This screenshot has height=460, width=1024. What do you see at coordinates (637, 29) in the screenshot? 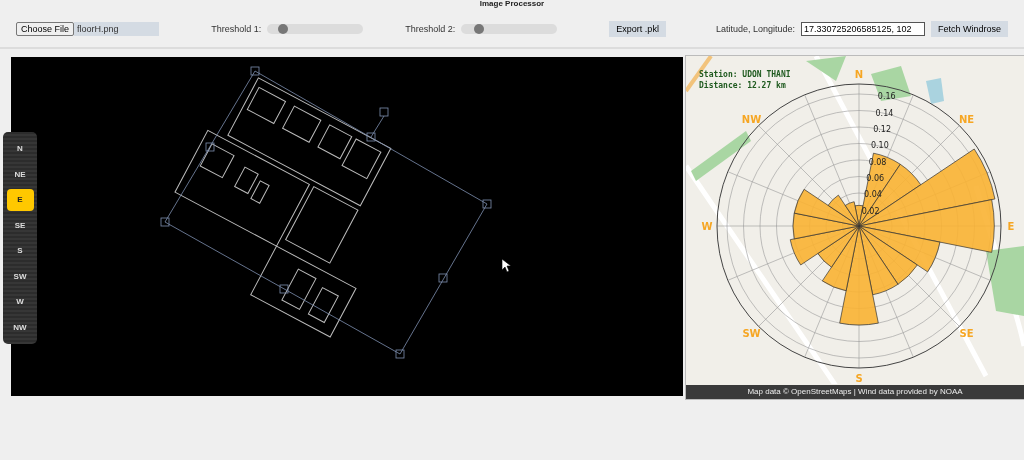
I see `export-button: Export .pkl` at bounding box center [637, 29].